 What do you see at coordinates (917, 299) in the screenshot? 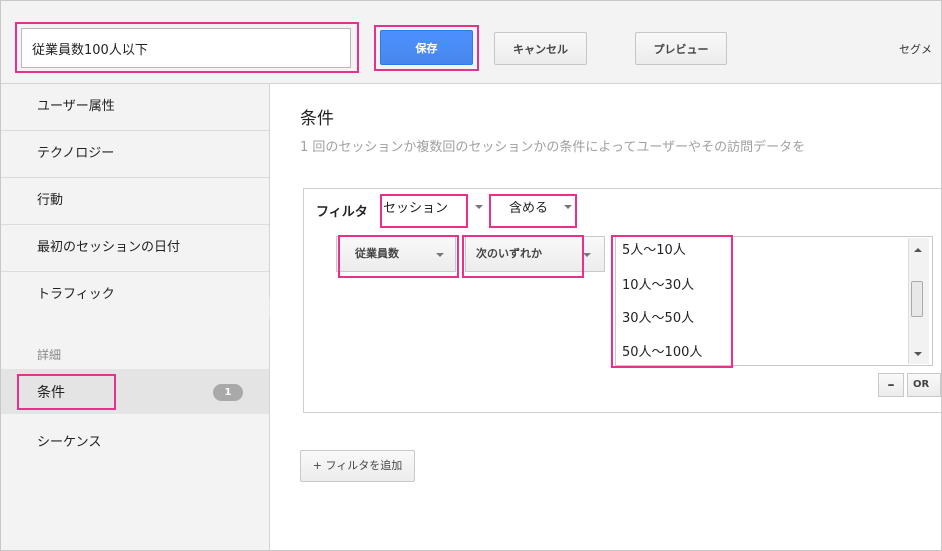
I see `scroll-thumb` at bounding box center [917, 299].